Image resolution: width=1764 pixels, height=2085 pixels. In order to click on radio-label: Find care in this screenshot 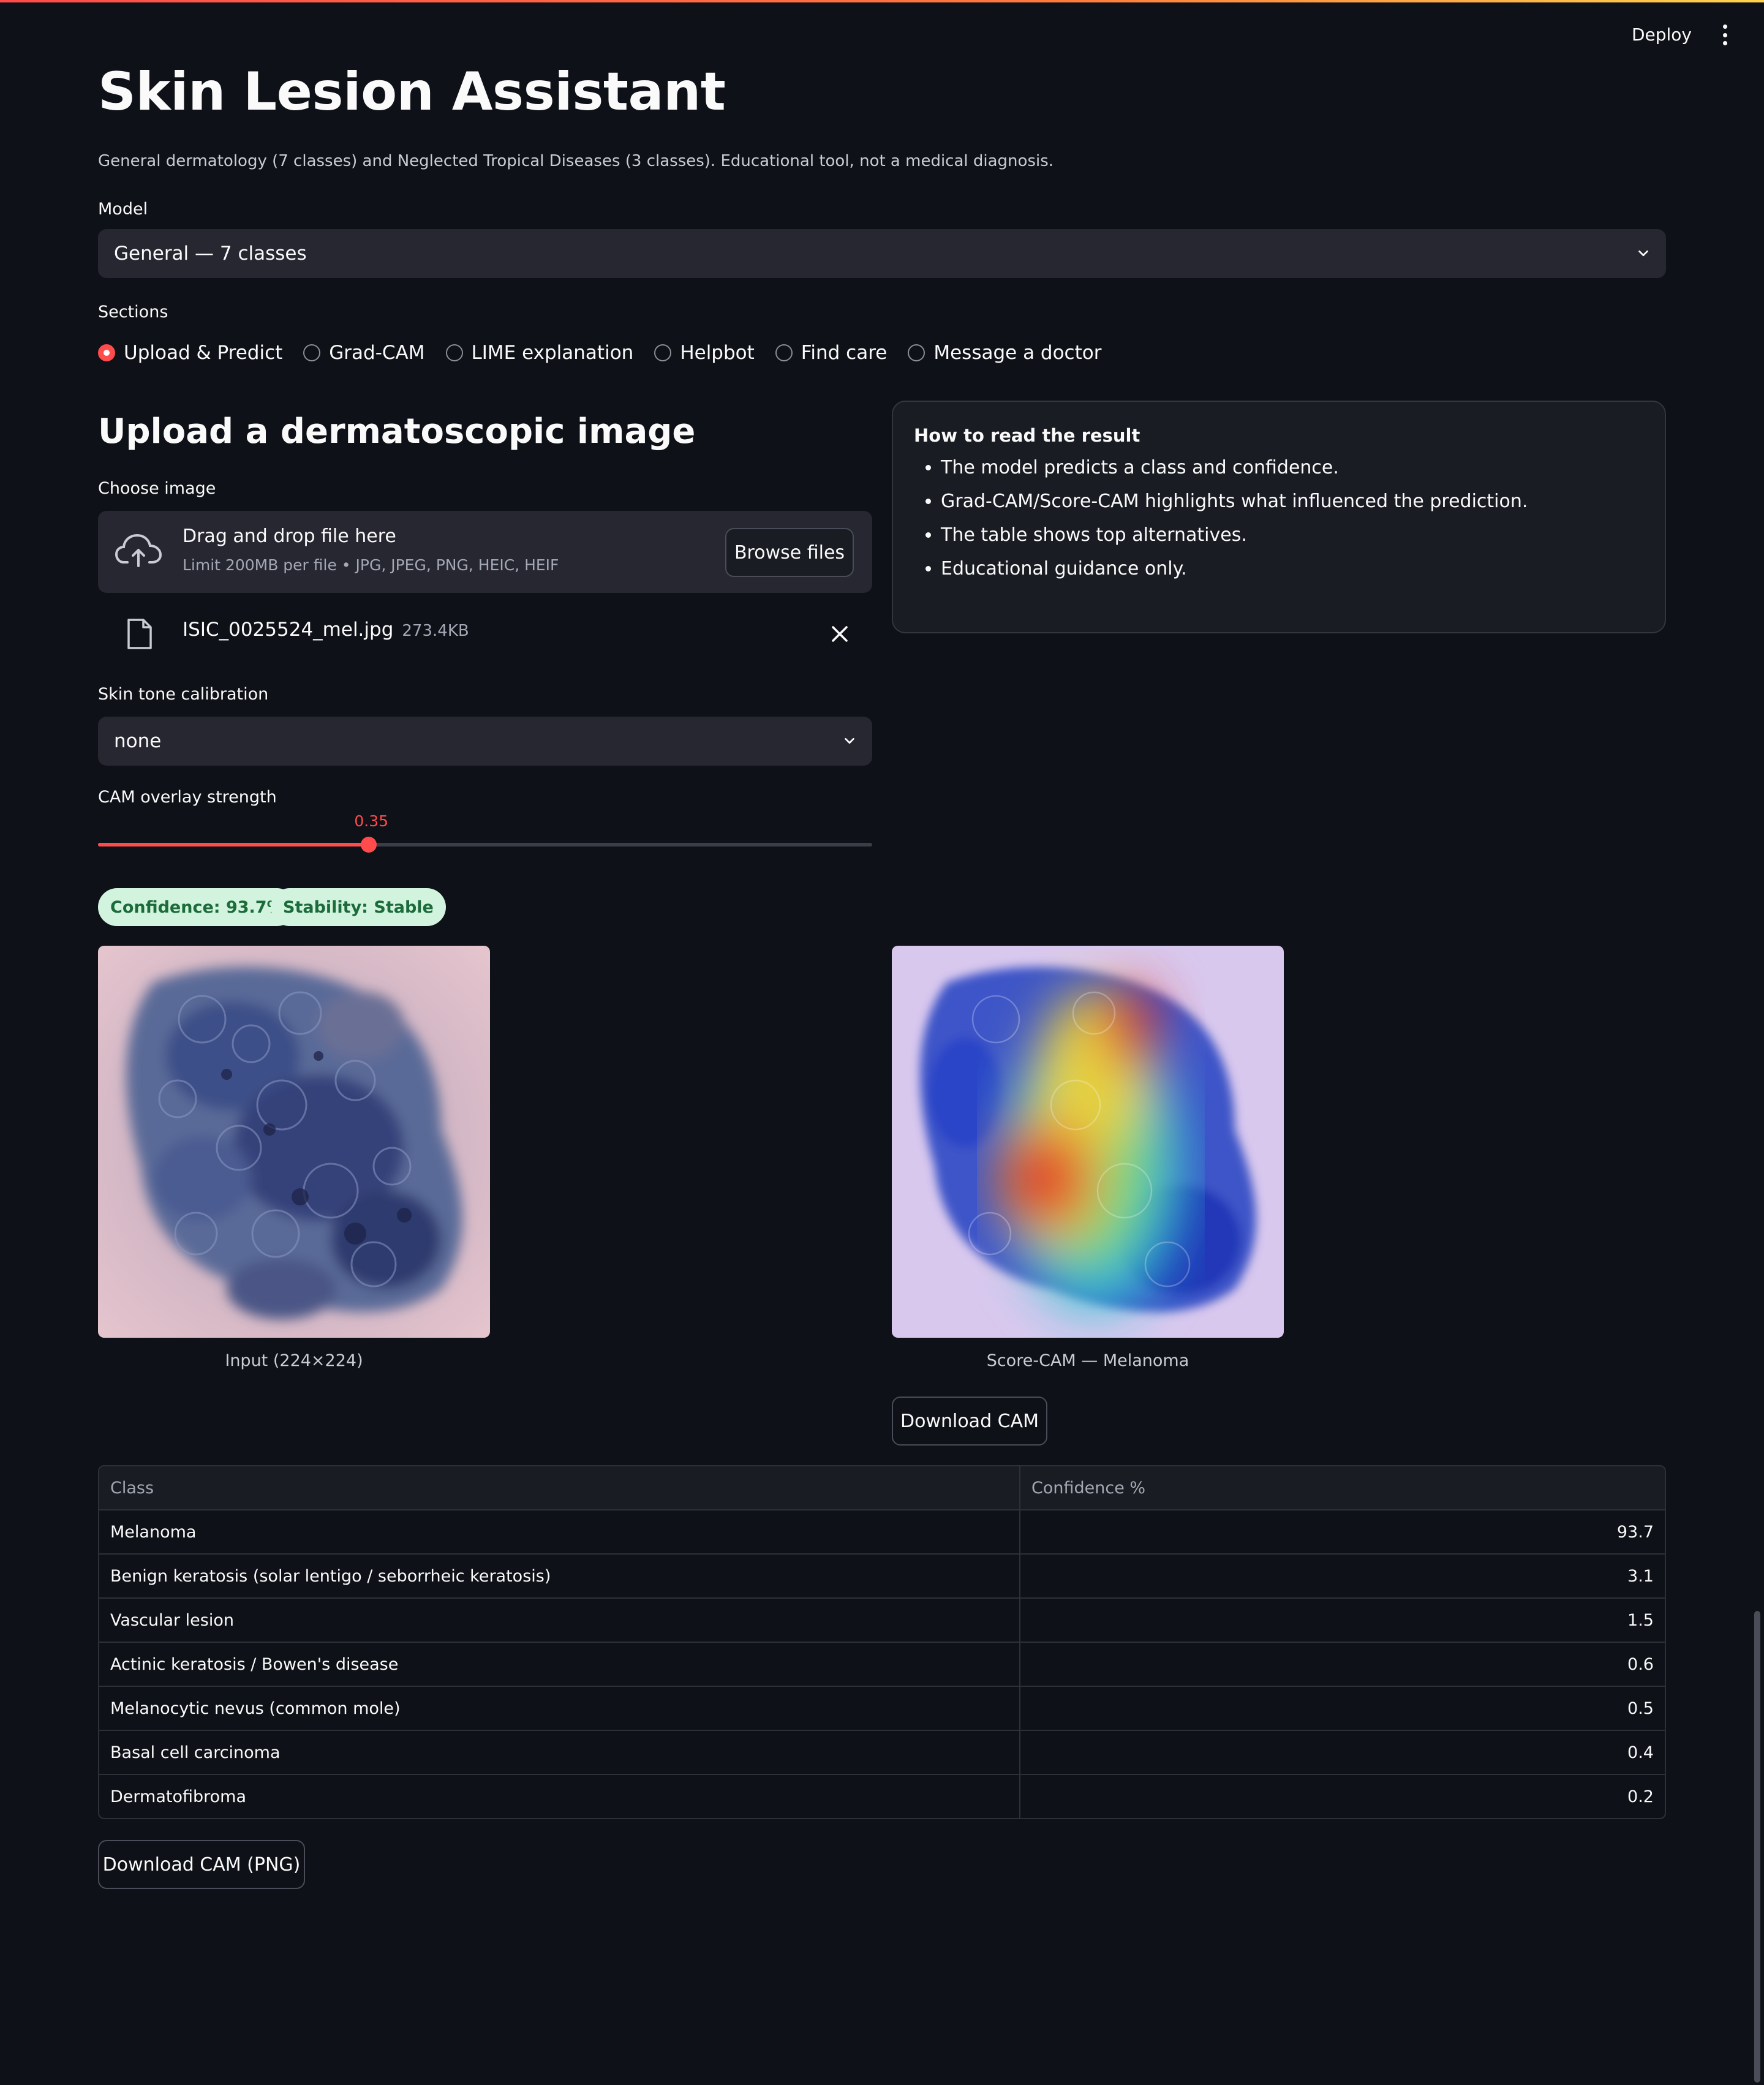, I will do `click(845, 353)`.